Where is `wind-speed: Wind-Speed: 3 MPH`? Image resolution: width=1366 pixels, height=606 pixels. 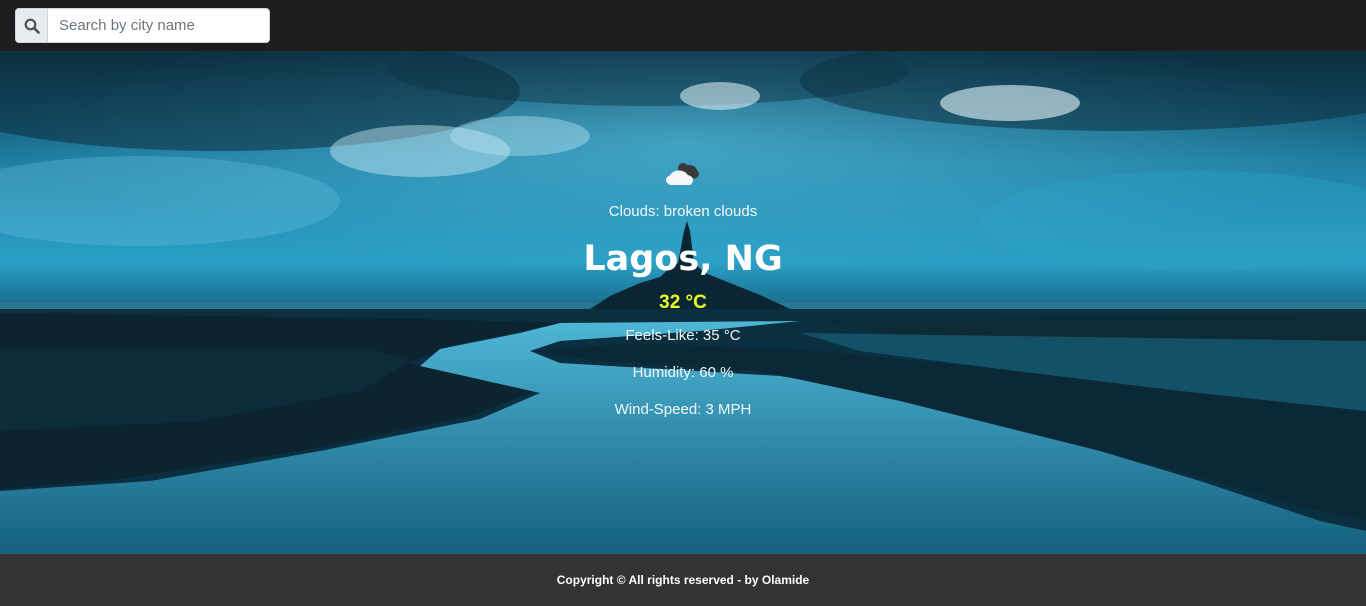
wind-speed: Wind-Speed: 3 MPH is located at coordinates (683, 409).